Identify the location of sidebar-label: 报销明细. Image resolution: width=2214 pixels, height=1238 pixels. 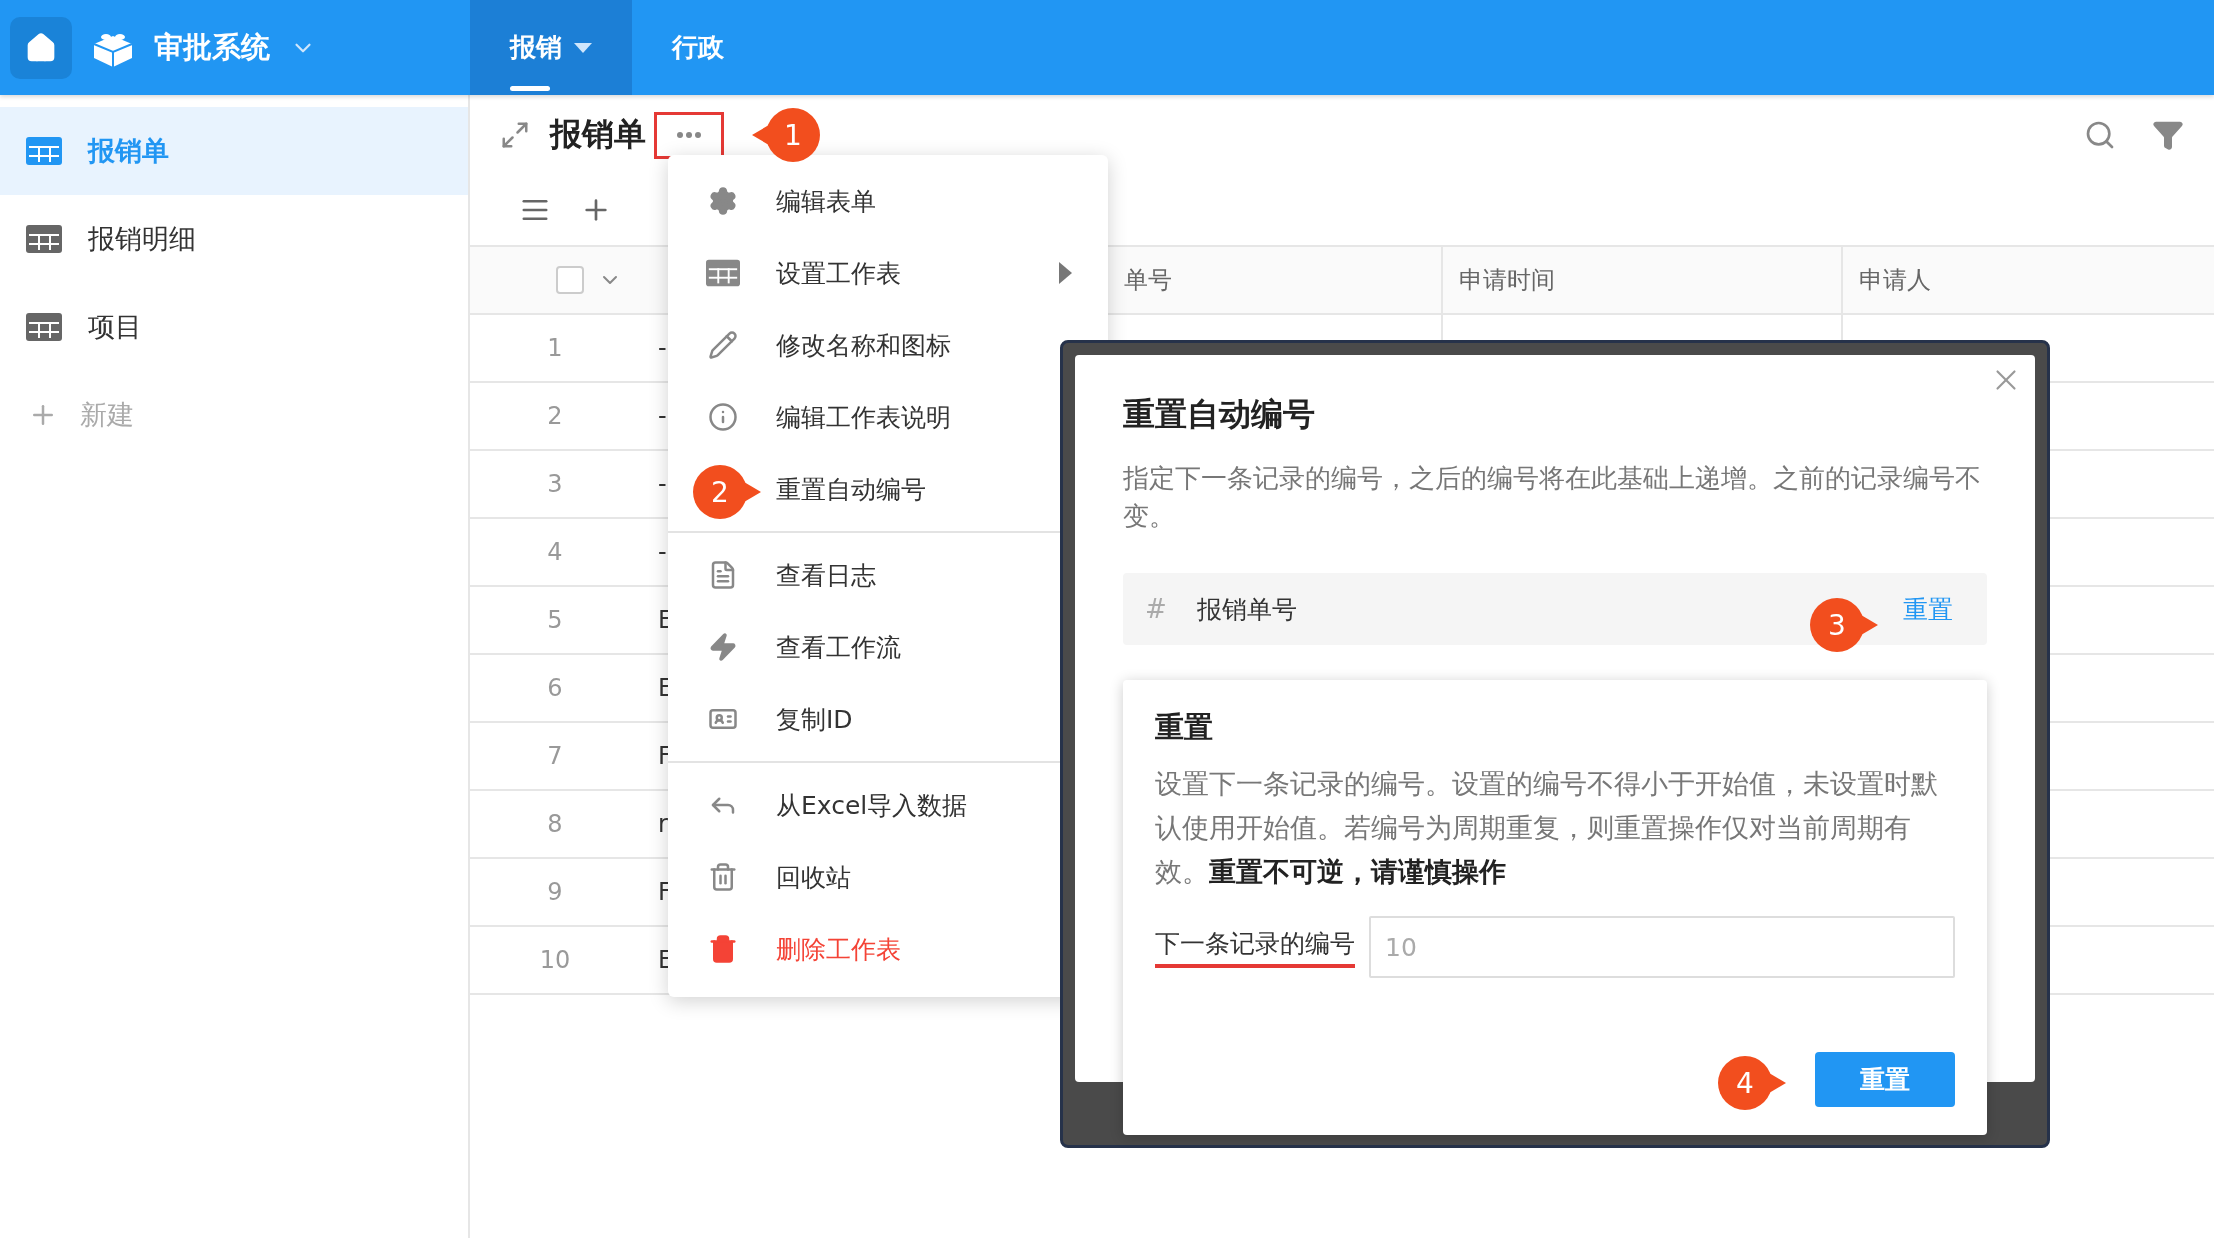
(142, 239).